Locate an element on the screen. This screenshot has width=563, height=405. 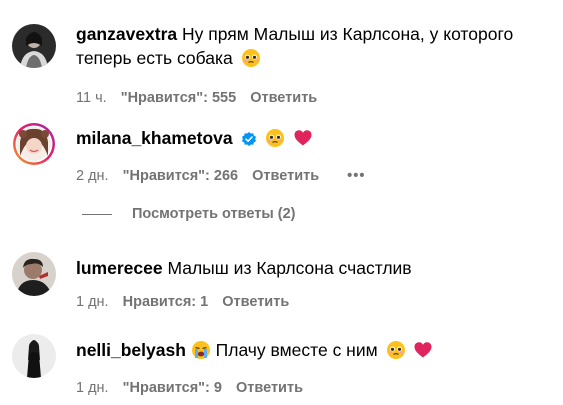
crying-face-icon is located at coordinates (201, 353).